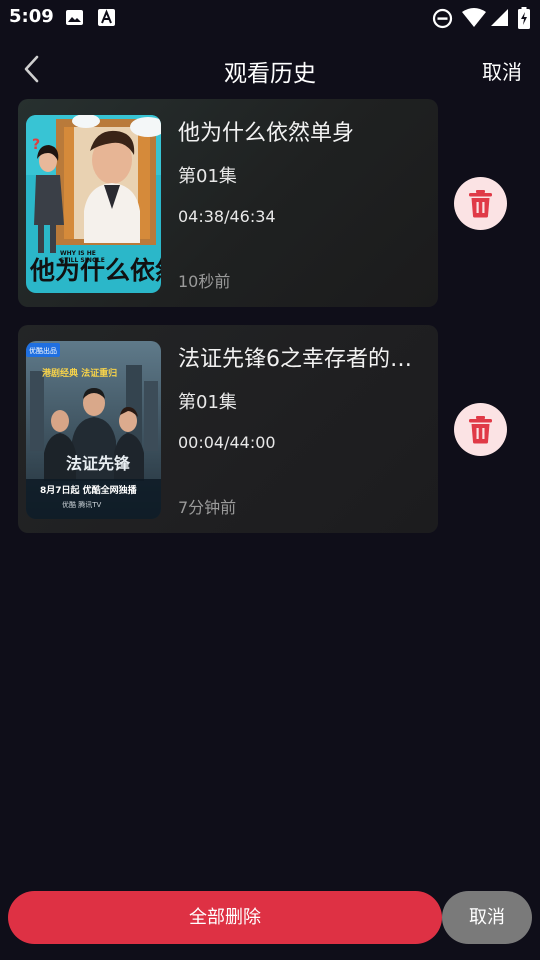 This screenshot has height=960, width=540. What do you see at coordinates (227, 442) in the screenshot?
I see `item-progress: 00:04/44:00` at bounding box center [227, 442].